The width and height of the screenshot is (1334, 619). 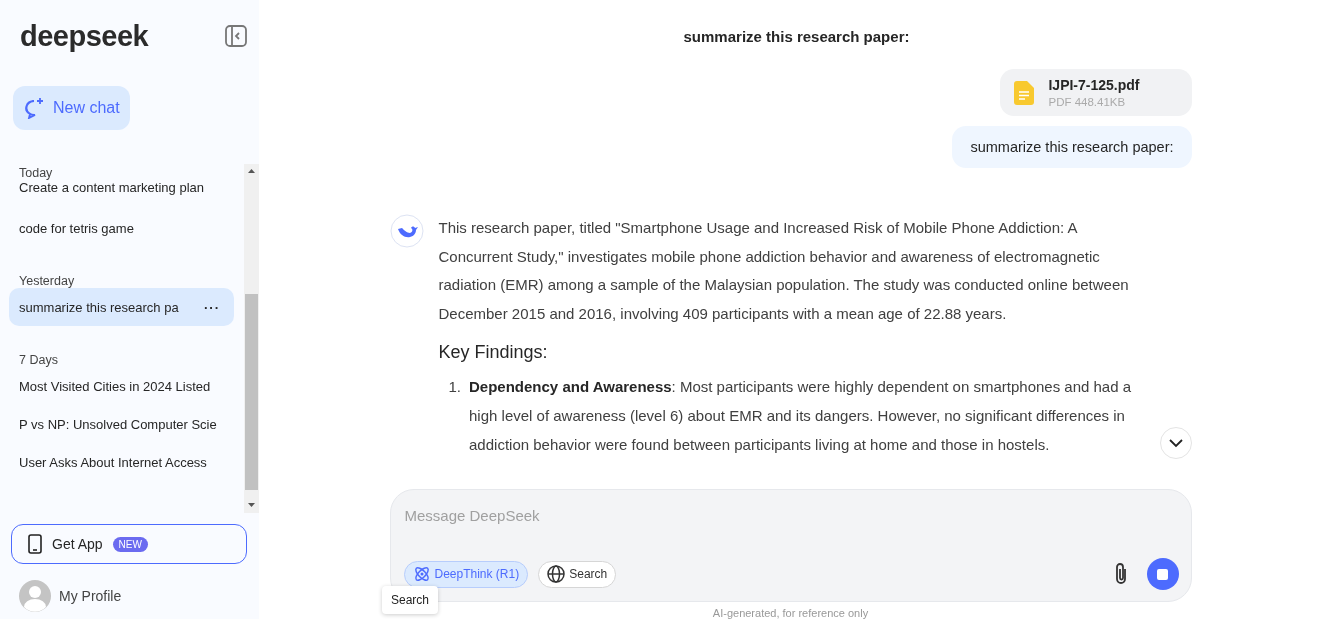 What do you see at coordinates (38, 359) in the screenshot?
I see `date-group-label: 7 Days` at bounding box center [38, 359].